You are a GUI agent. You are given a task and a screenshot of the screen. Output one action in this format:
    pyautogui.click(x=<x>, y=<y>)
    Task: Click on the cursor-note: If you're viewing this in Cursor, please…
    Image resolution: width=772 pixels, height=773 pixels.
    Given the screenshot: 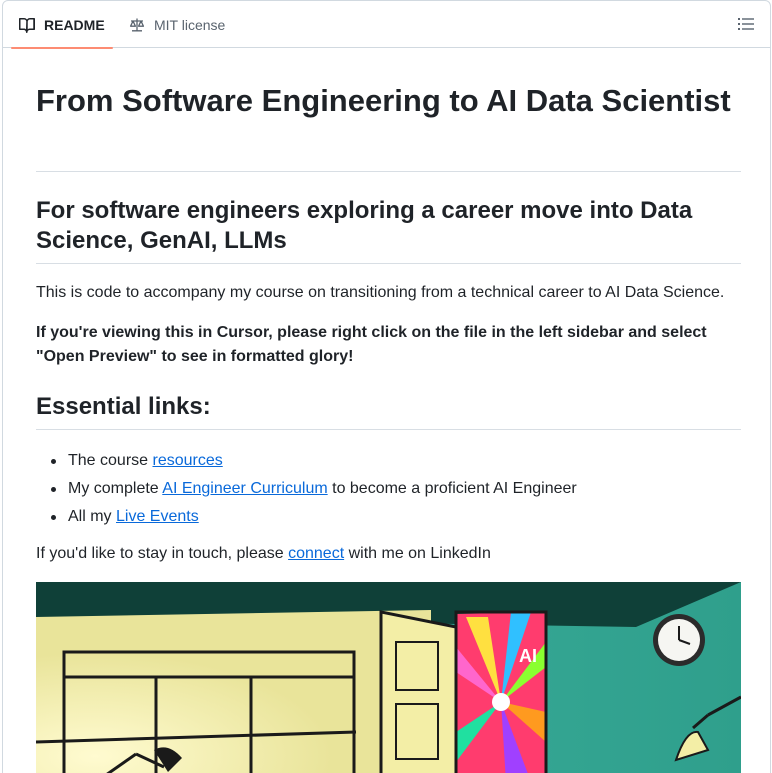 What is the action you would take?
    pyautogui.click(x=371, y=344)
    